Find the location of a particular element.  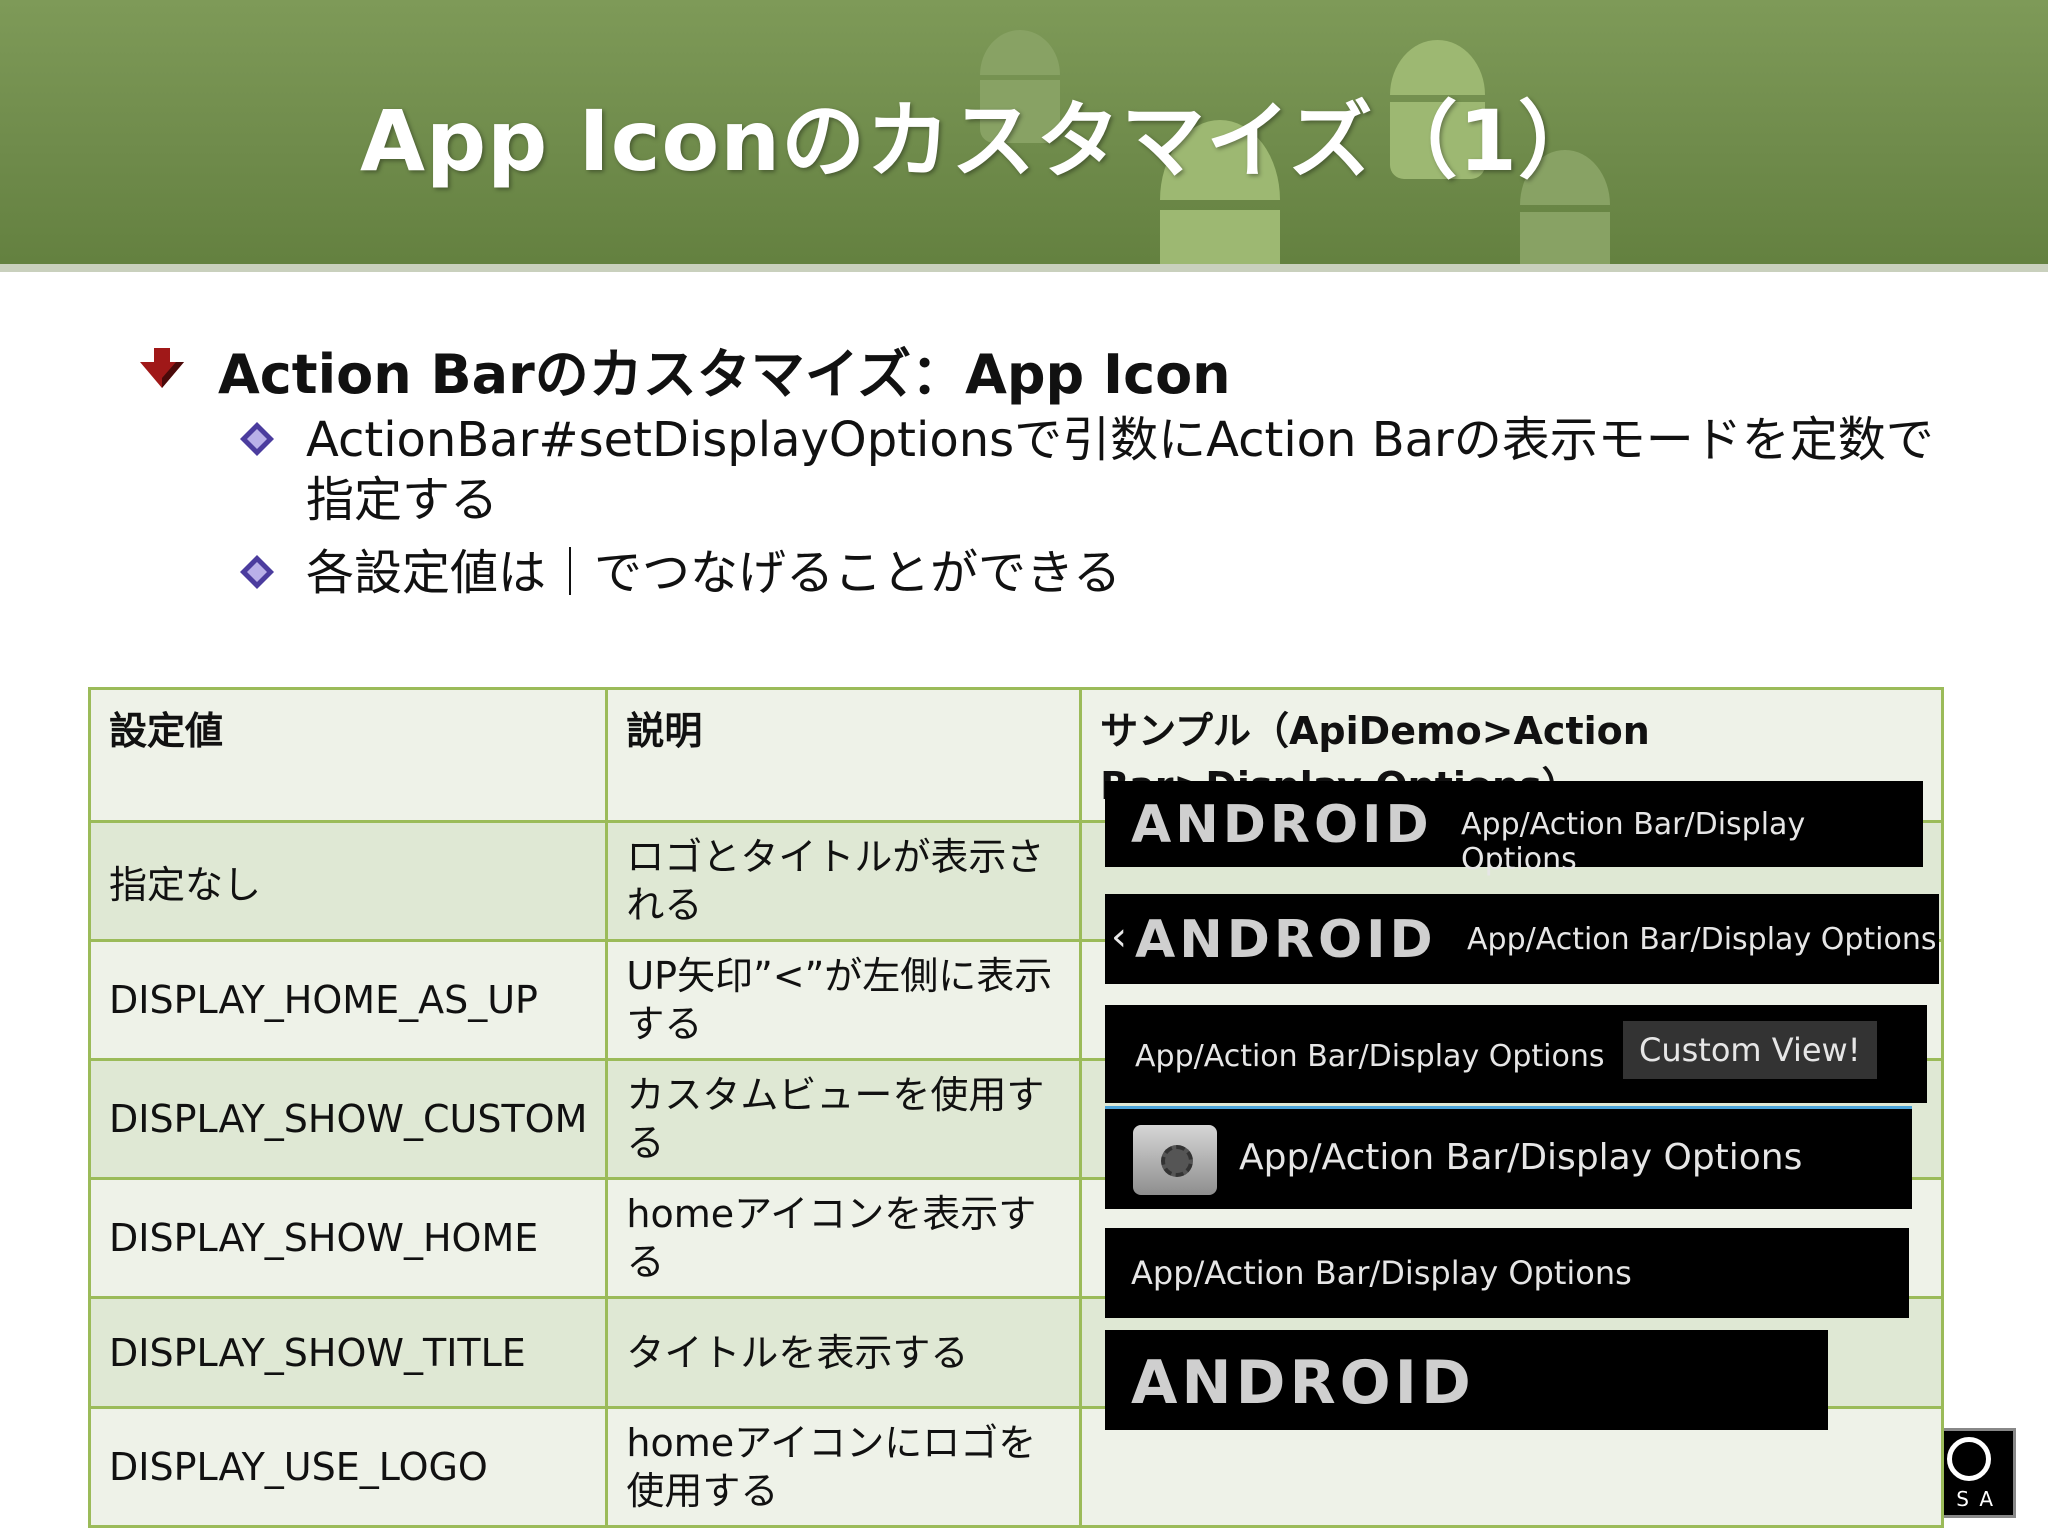

setting-description: カスタムビューを使用する is located at coordinates (844, 1119).